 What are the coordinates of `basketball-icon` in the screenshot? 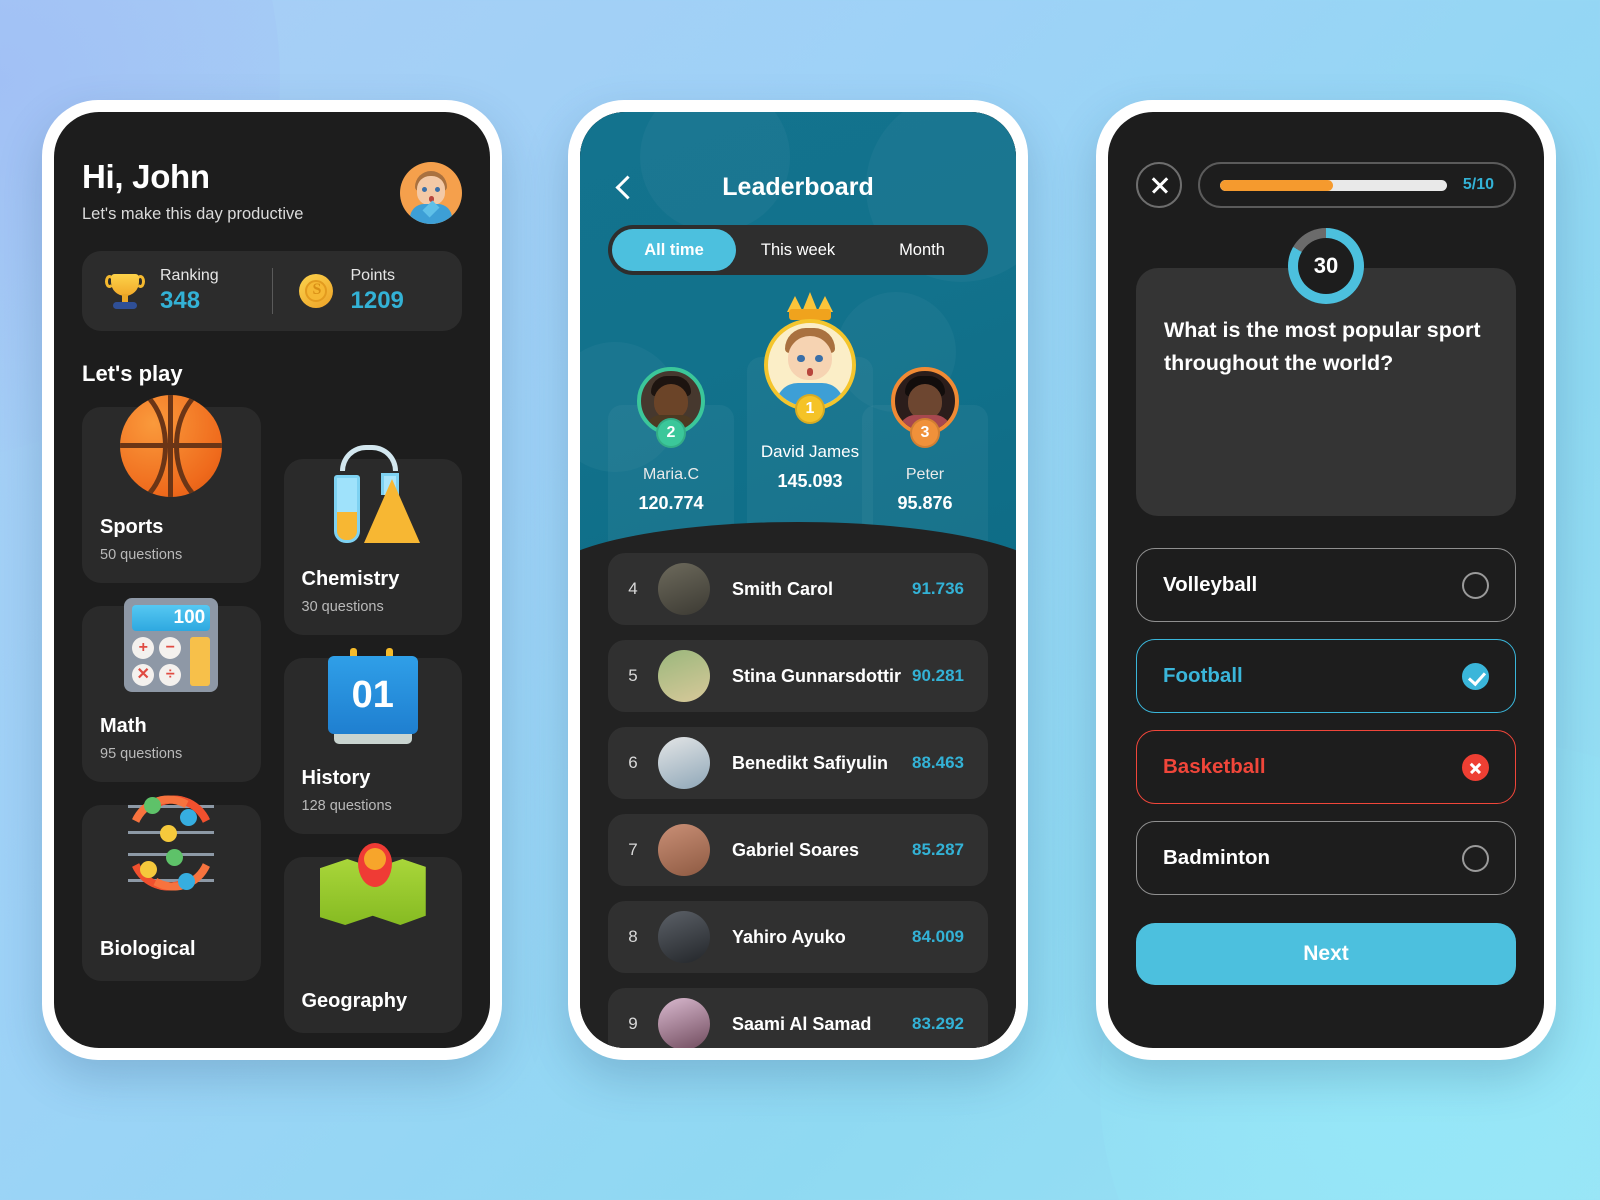 It's located at (171, 446).